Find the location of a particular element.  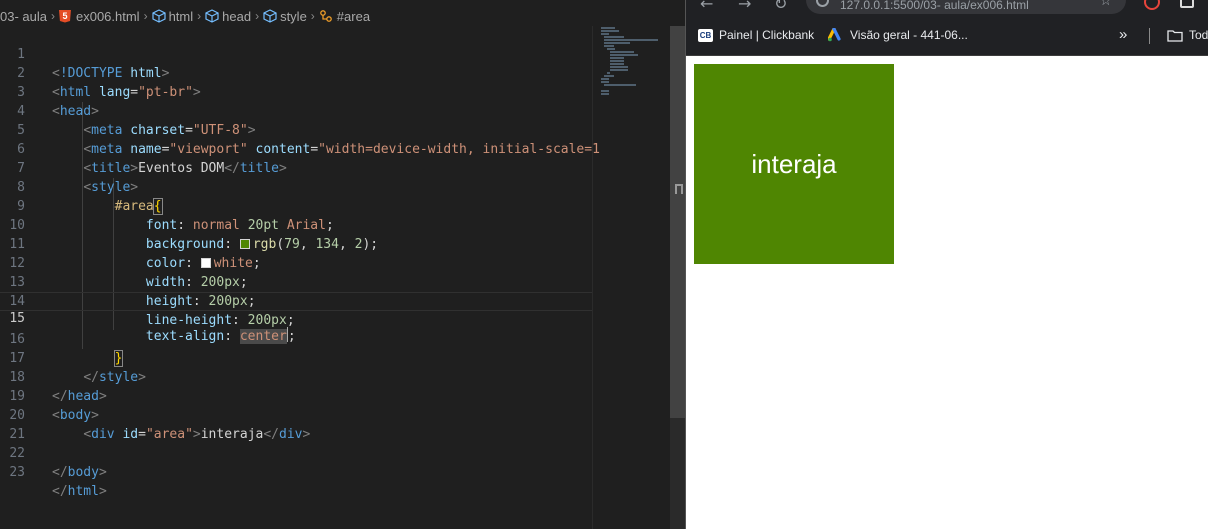

code-line: 7 <style> is located at coordinates (296, 167).